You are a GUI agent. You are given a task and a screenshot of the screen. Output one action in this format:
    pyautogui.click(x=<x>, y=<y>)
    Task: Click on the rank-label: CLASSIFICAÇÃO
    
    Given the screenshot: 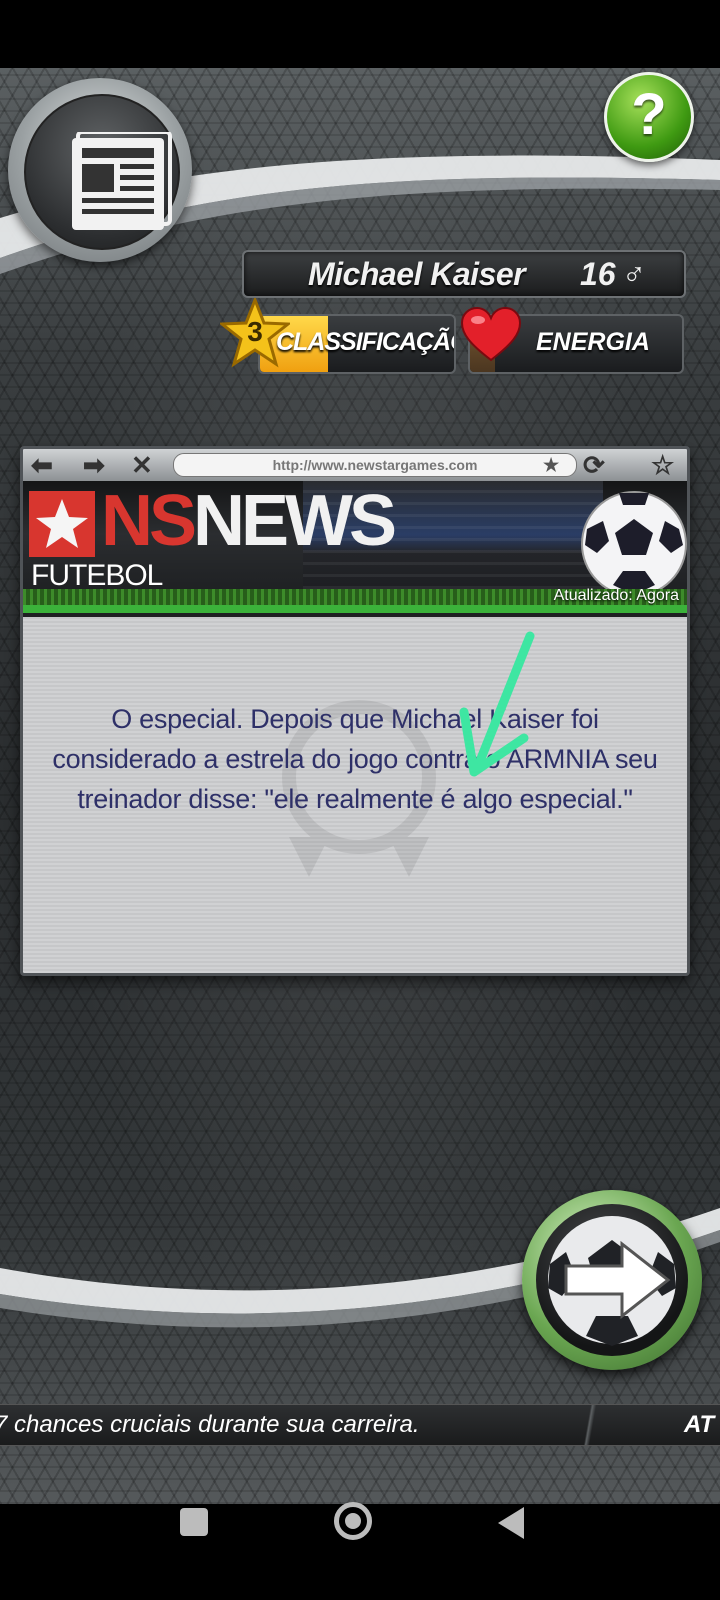 What is the action you would take?
    pyautogui.click(x=366, y=342)
    